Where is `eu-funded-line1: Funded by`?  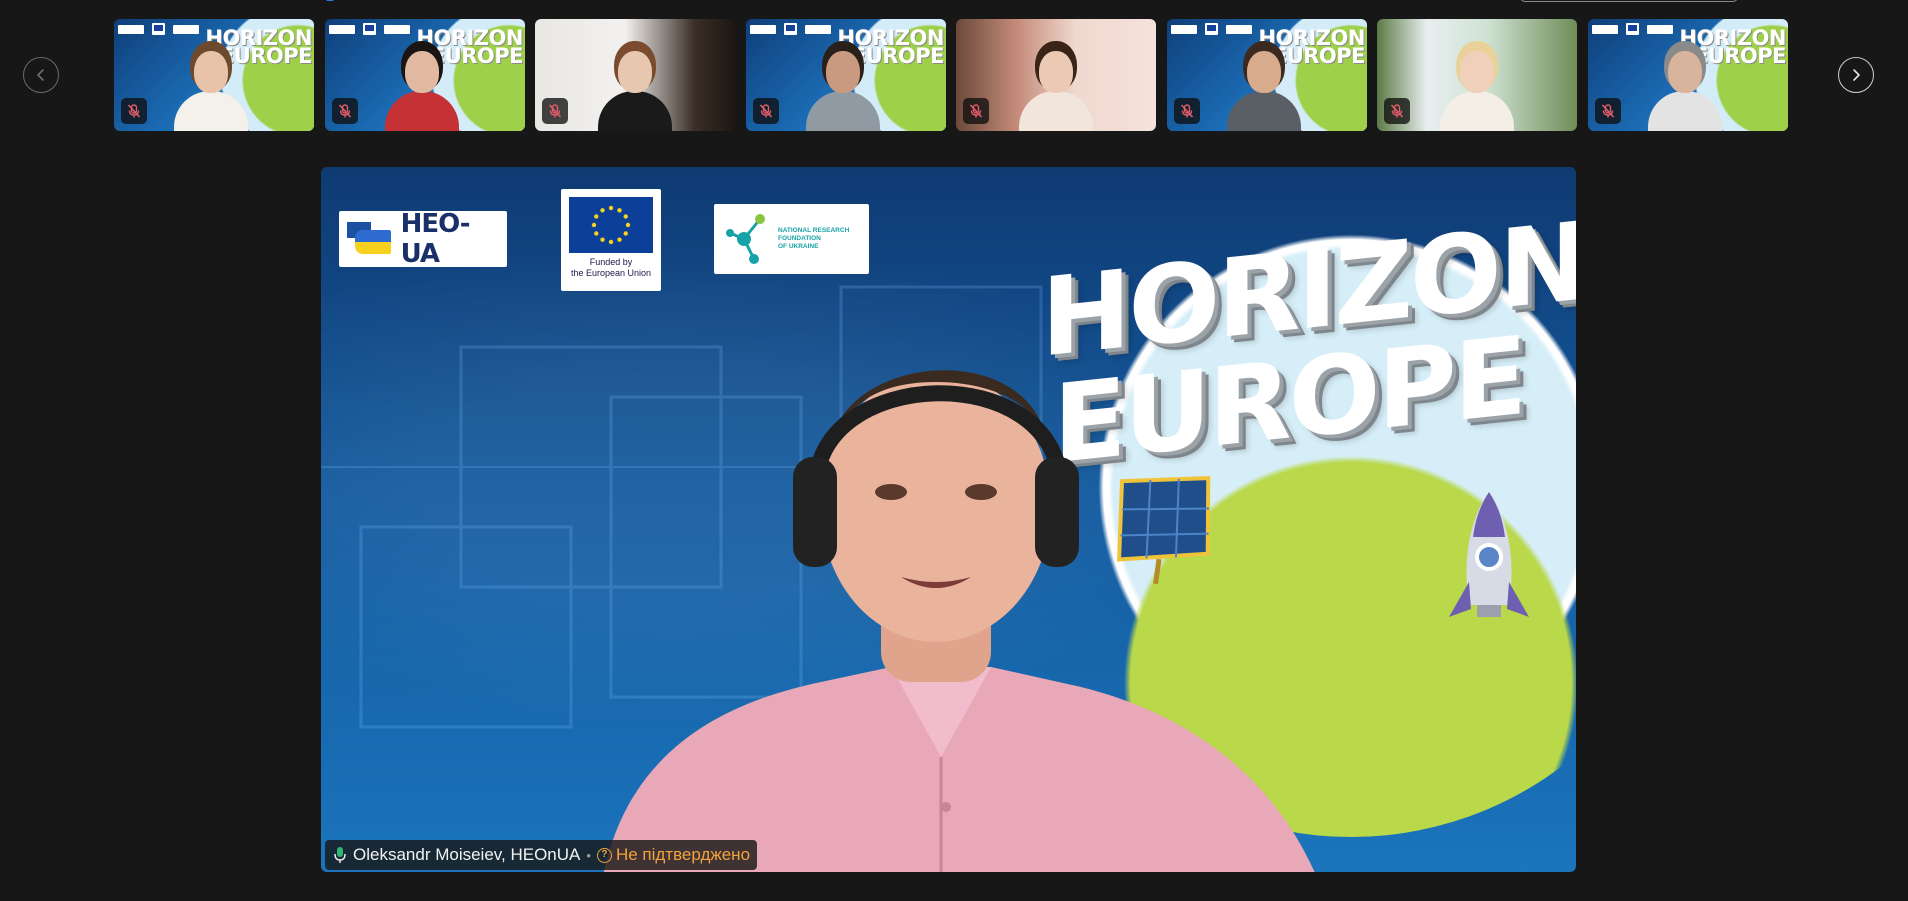 eu-funded-line1: Funded by is located at coordinates (611, 262).